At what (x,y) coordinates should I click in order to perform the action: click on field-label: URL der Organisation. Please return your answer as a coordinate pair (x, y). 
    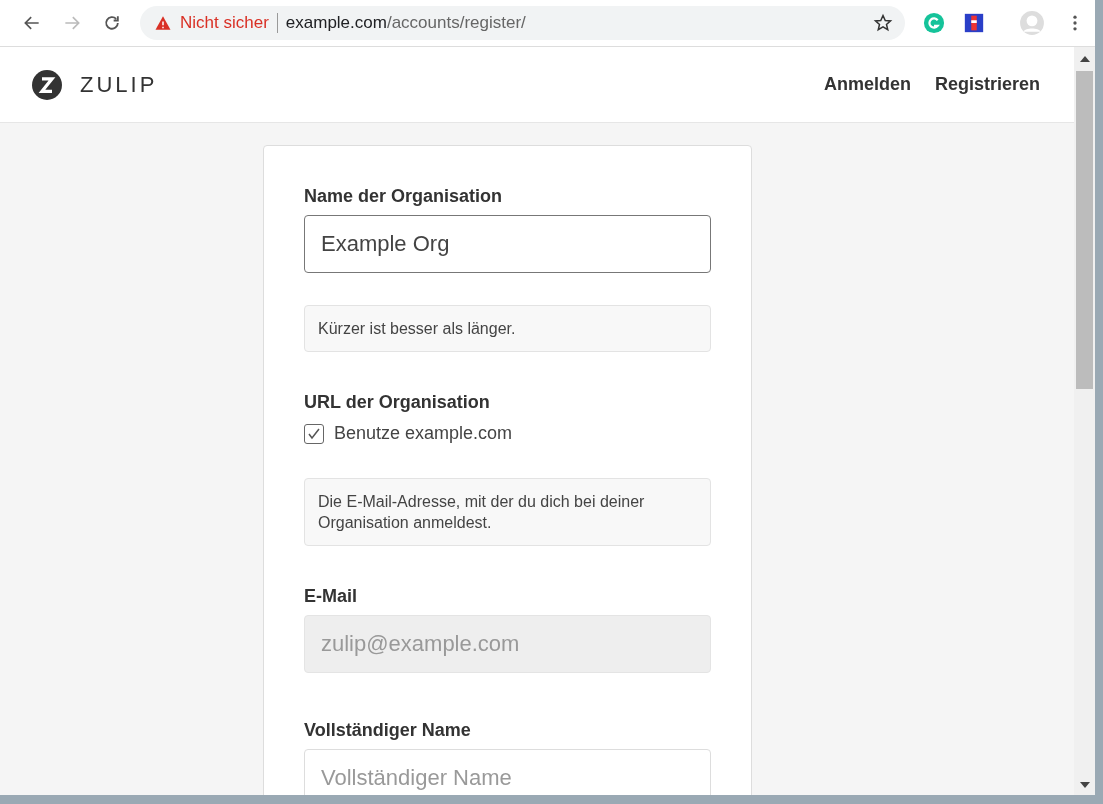
    Looking at the image, I should click on (397, 402).